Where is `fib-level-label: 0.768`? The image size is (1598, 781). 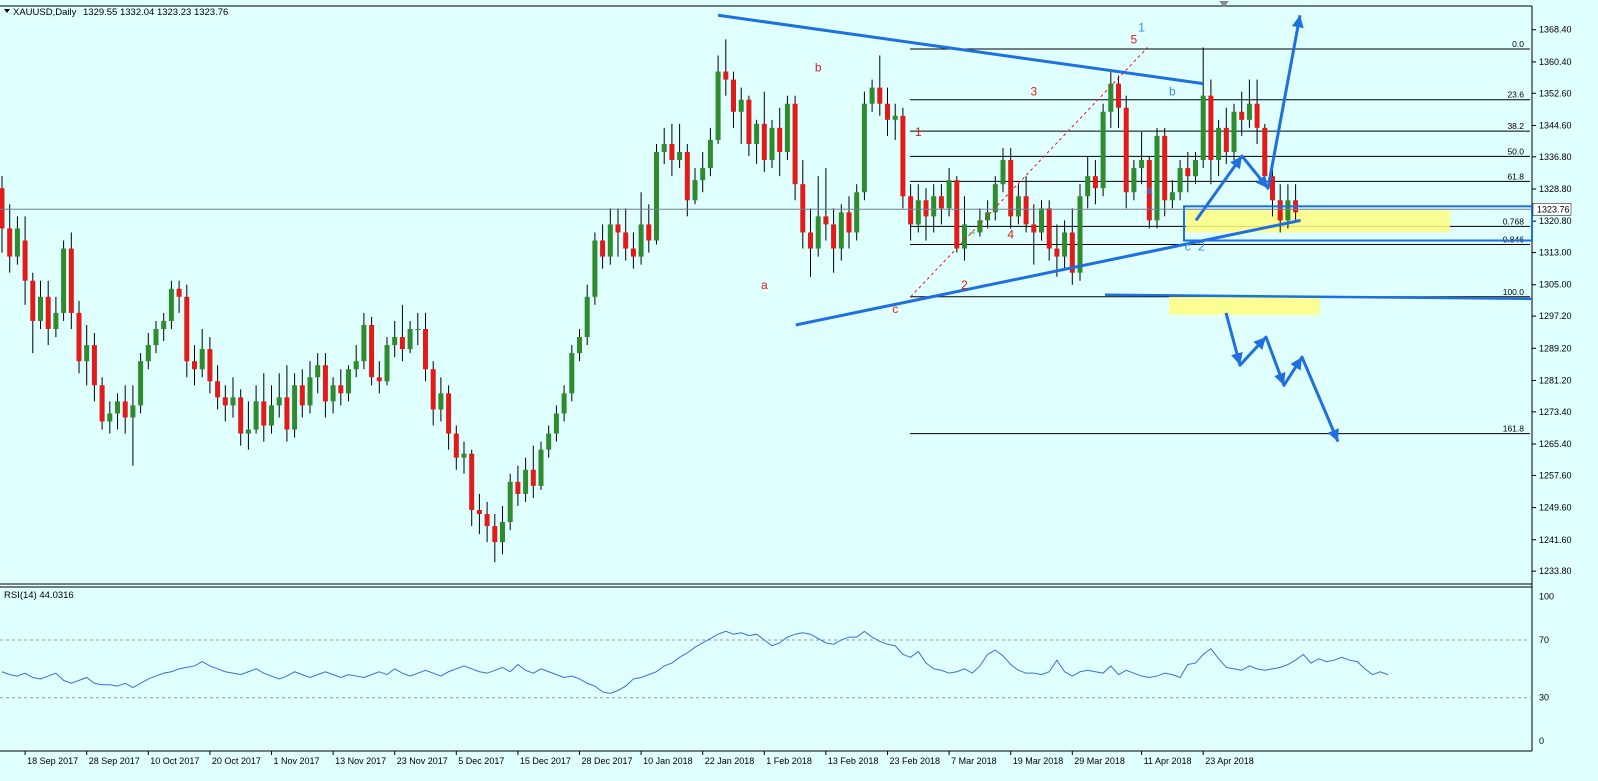 fib-level-label: 0.768 is located at coordinates (1514, 221).